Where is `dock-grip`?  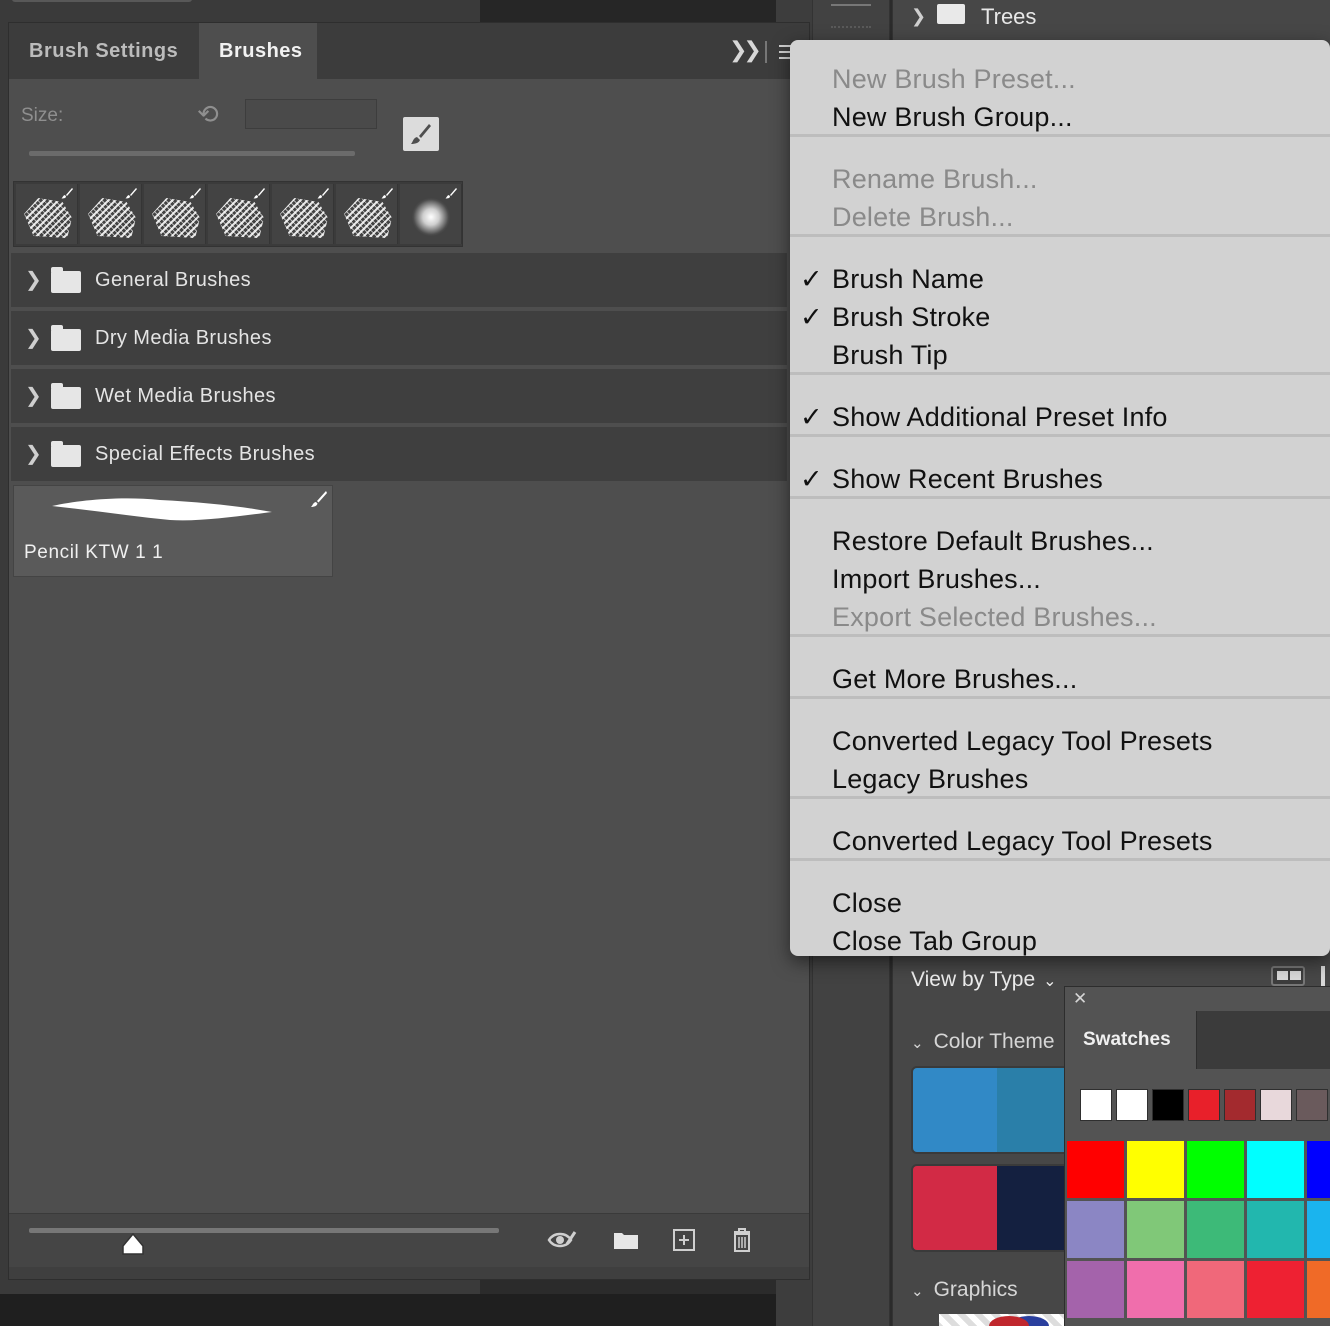
dock-grip is located at coordinates (851, 30).